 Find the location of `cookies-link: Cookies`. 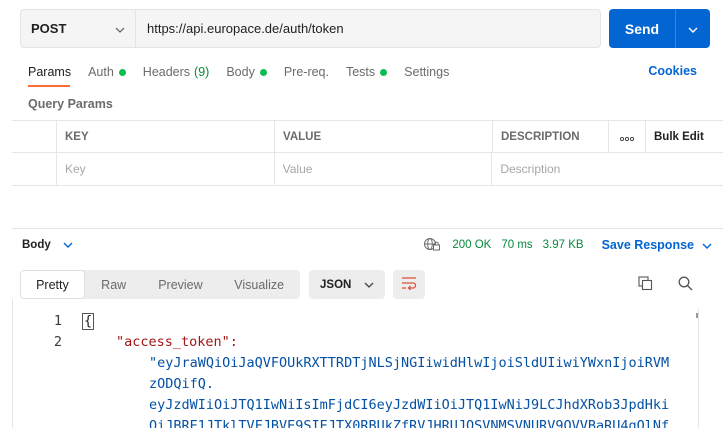

cookies-link: Cookies is located at coordinates (672, 71).